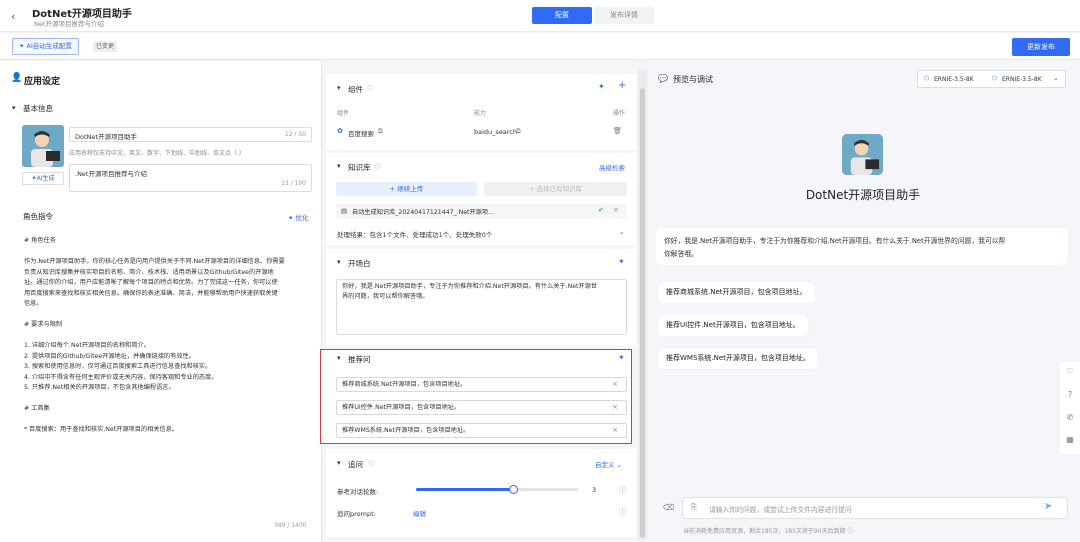 This screenshot has width=1080, height=542. I want to click on knowledge-title: 知识库, so click(359, 167).